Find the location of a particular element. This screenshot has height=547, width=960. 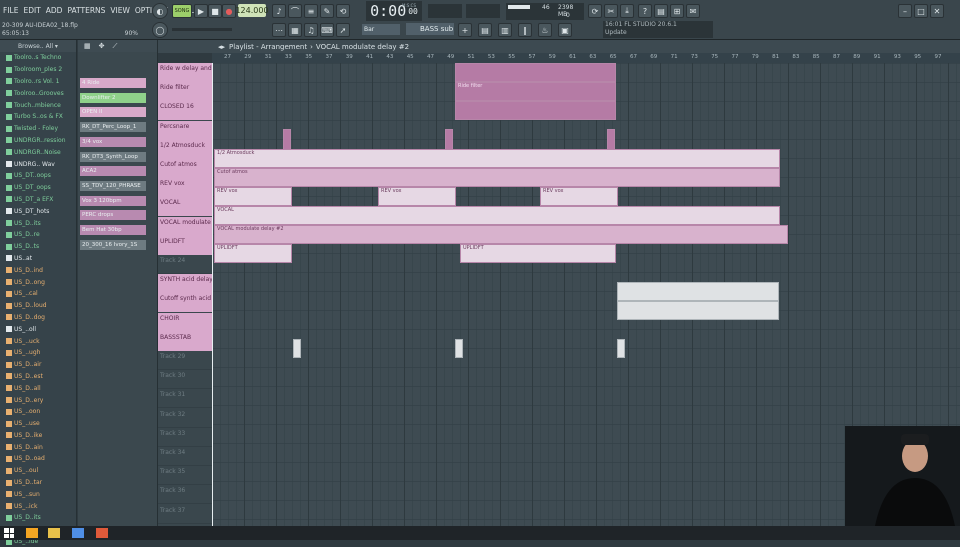

clip-source-item: 4 Ride is located at coordinates (113, 83).